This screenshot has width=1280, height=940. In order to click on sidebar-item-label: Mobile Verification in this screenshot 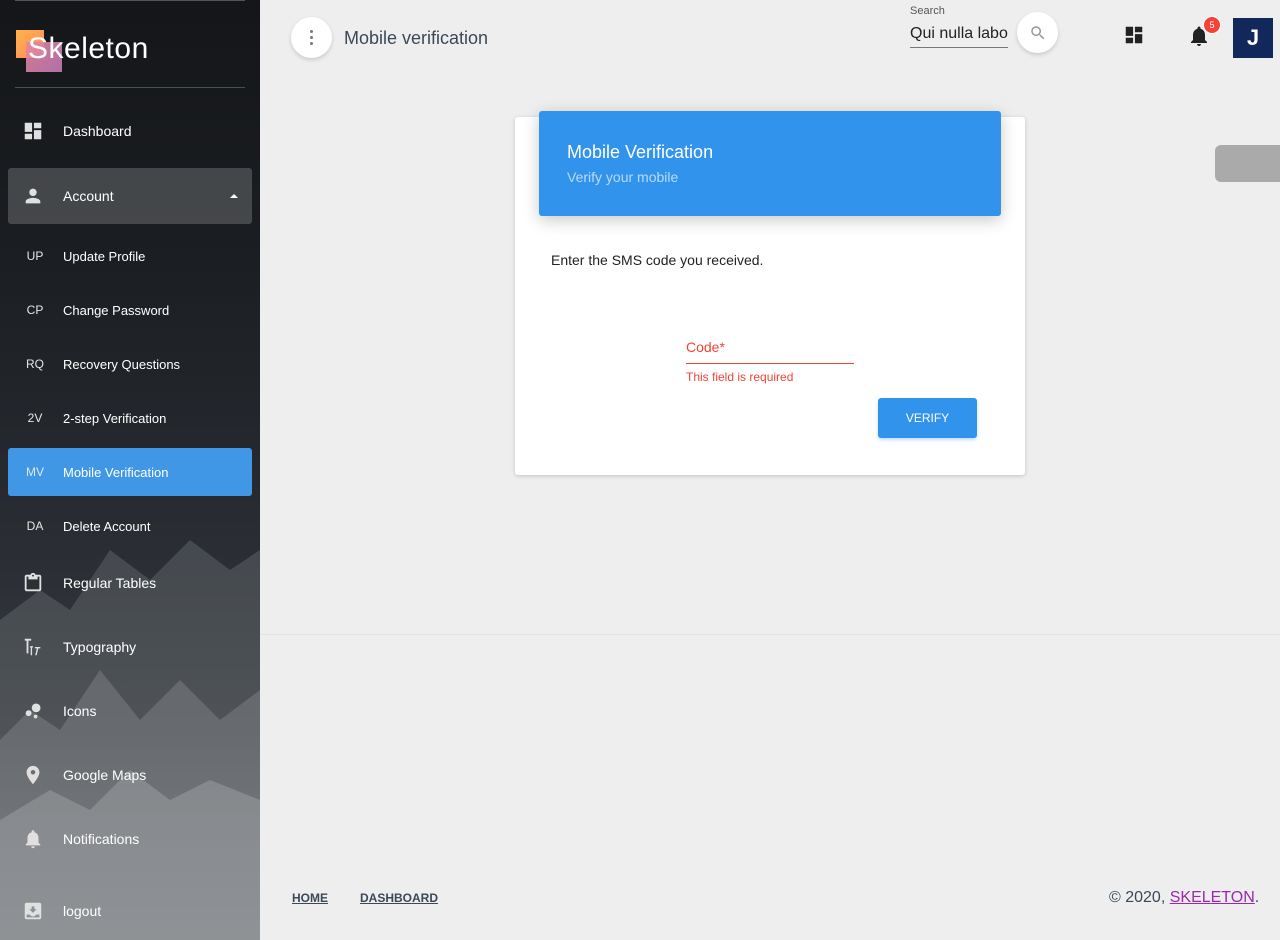, I will do `click(116, 472)`.